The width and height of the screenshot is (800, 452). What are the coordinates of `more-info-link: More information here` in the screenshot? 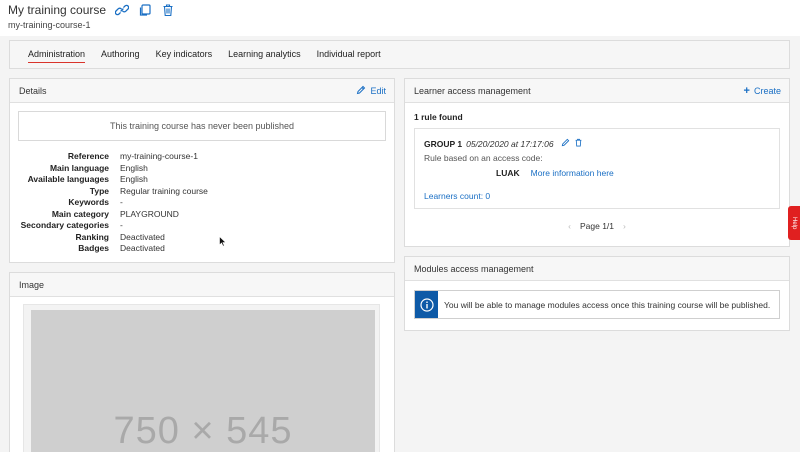 It's located at (572, 173).